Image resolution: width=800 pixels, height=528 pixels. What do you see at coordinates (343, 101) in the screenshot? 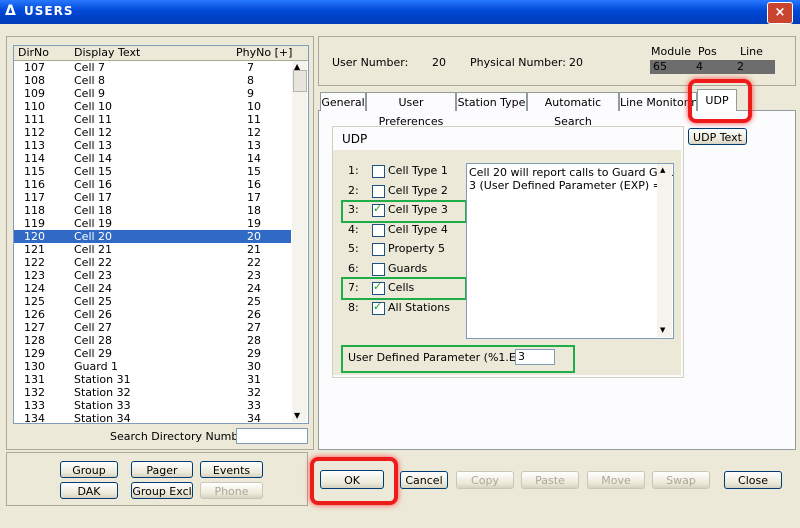
I see `tab-general: General` at bounding box center [343, 101].